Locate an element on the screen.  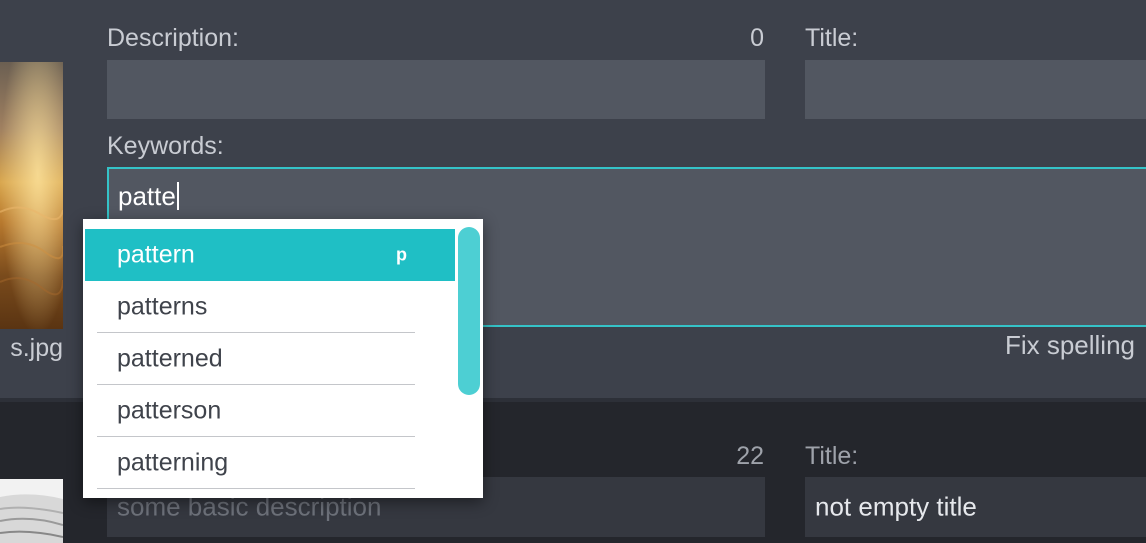
title-field-value-2: not empty title is located at coordinates (896, 506).